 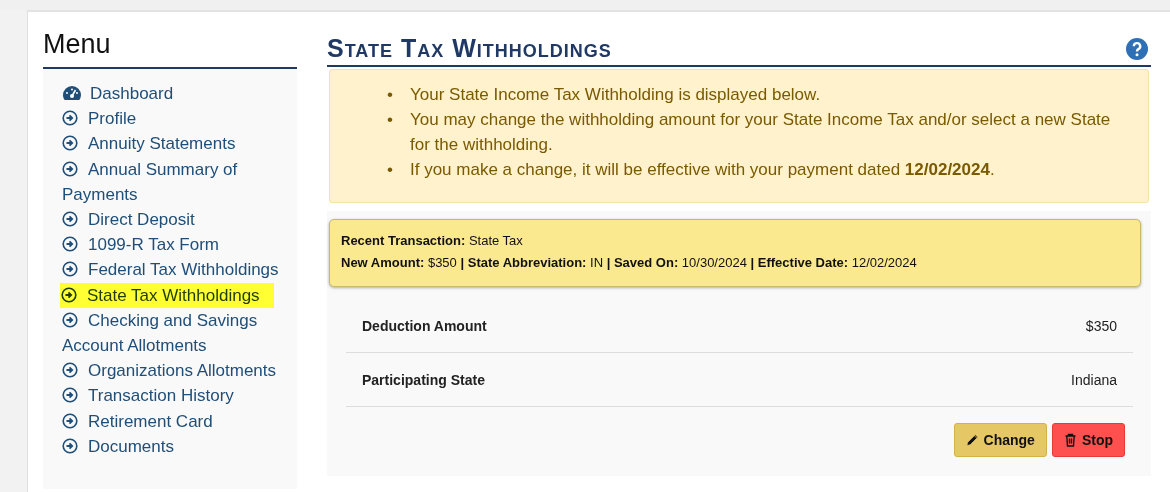 What do you see at coordinates (1088, 440) in the screenshot?
I see `stop-button: Stop` at bounding box center [1088, 440].